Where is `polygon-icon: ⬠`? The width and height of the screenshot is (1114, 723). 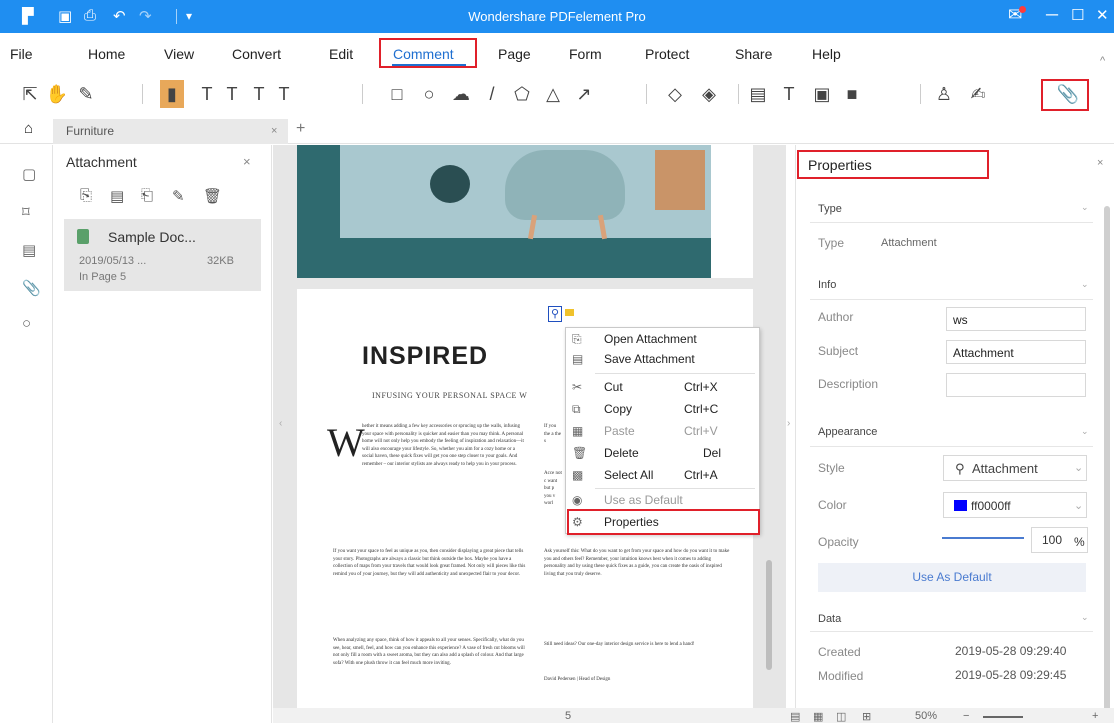 polygon-icon: ⬠ is located at coordinates (522, 94).